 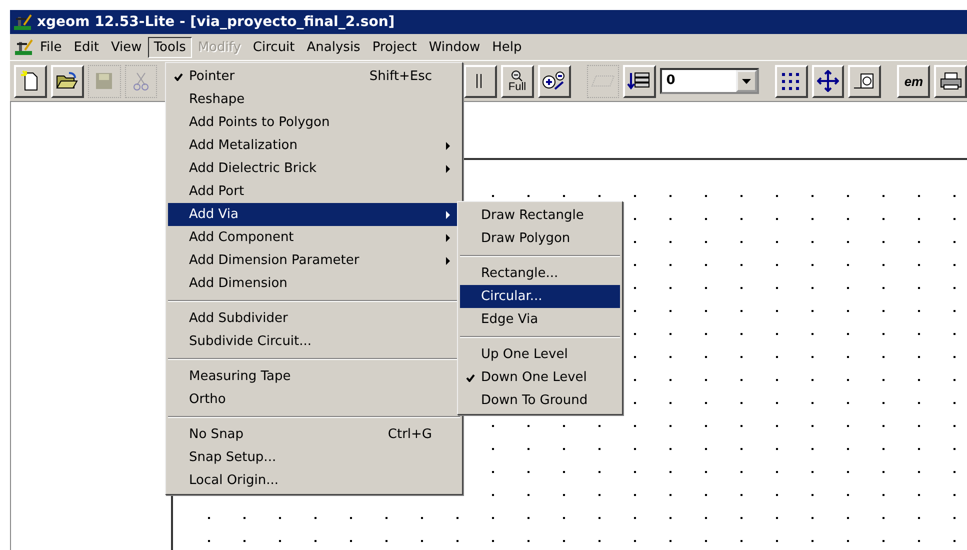 What do you see at coordinates (333, 47) in the screenshot?
I see `menu-item: Analysis` at bounding box center [333, 47].